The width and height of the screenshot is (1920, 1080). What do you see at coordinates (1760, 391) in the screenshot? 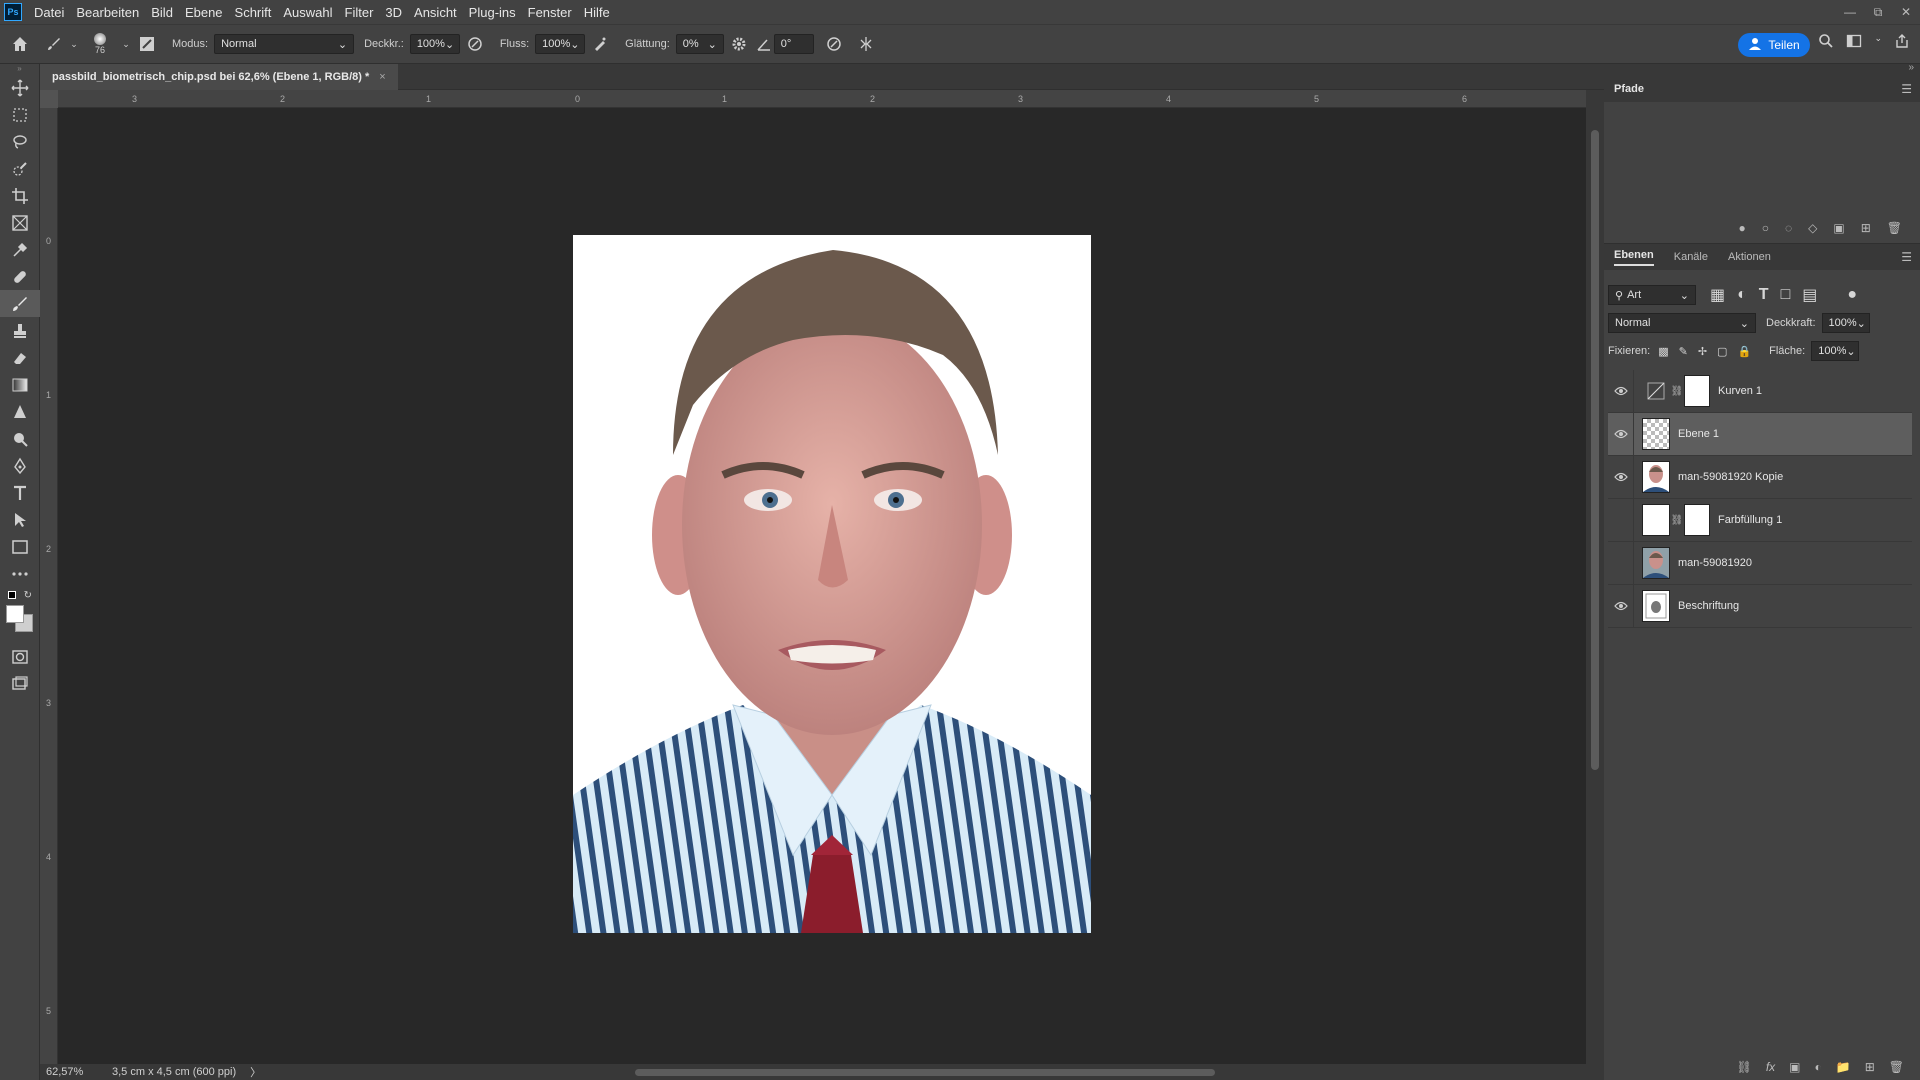
I see `layer-row-kurven: ⛓ Kurven 1` at bounding box center [1760, 391].